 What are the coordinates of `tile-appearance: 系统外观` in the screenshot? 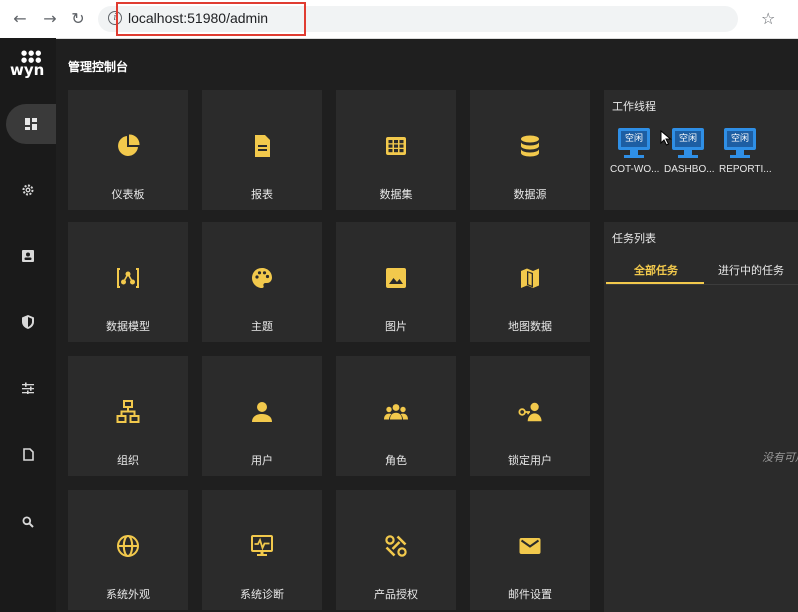 It's located at (128, 550).